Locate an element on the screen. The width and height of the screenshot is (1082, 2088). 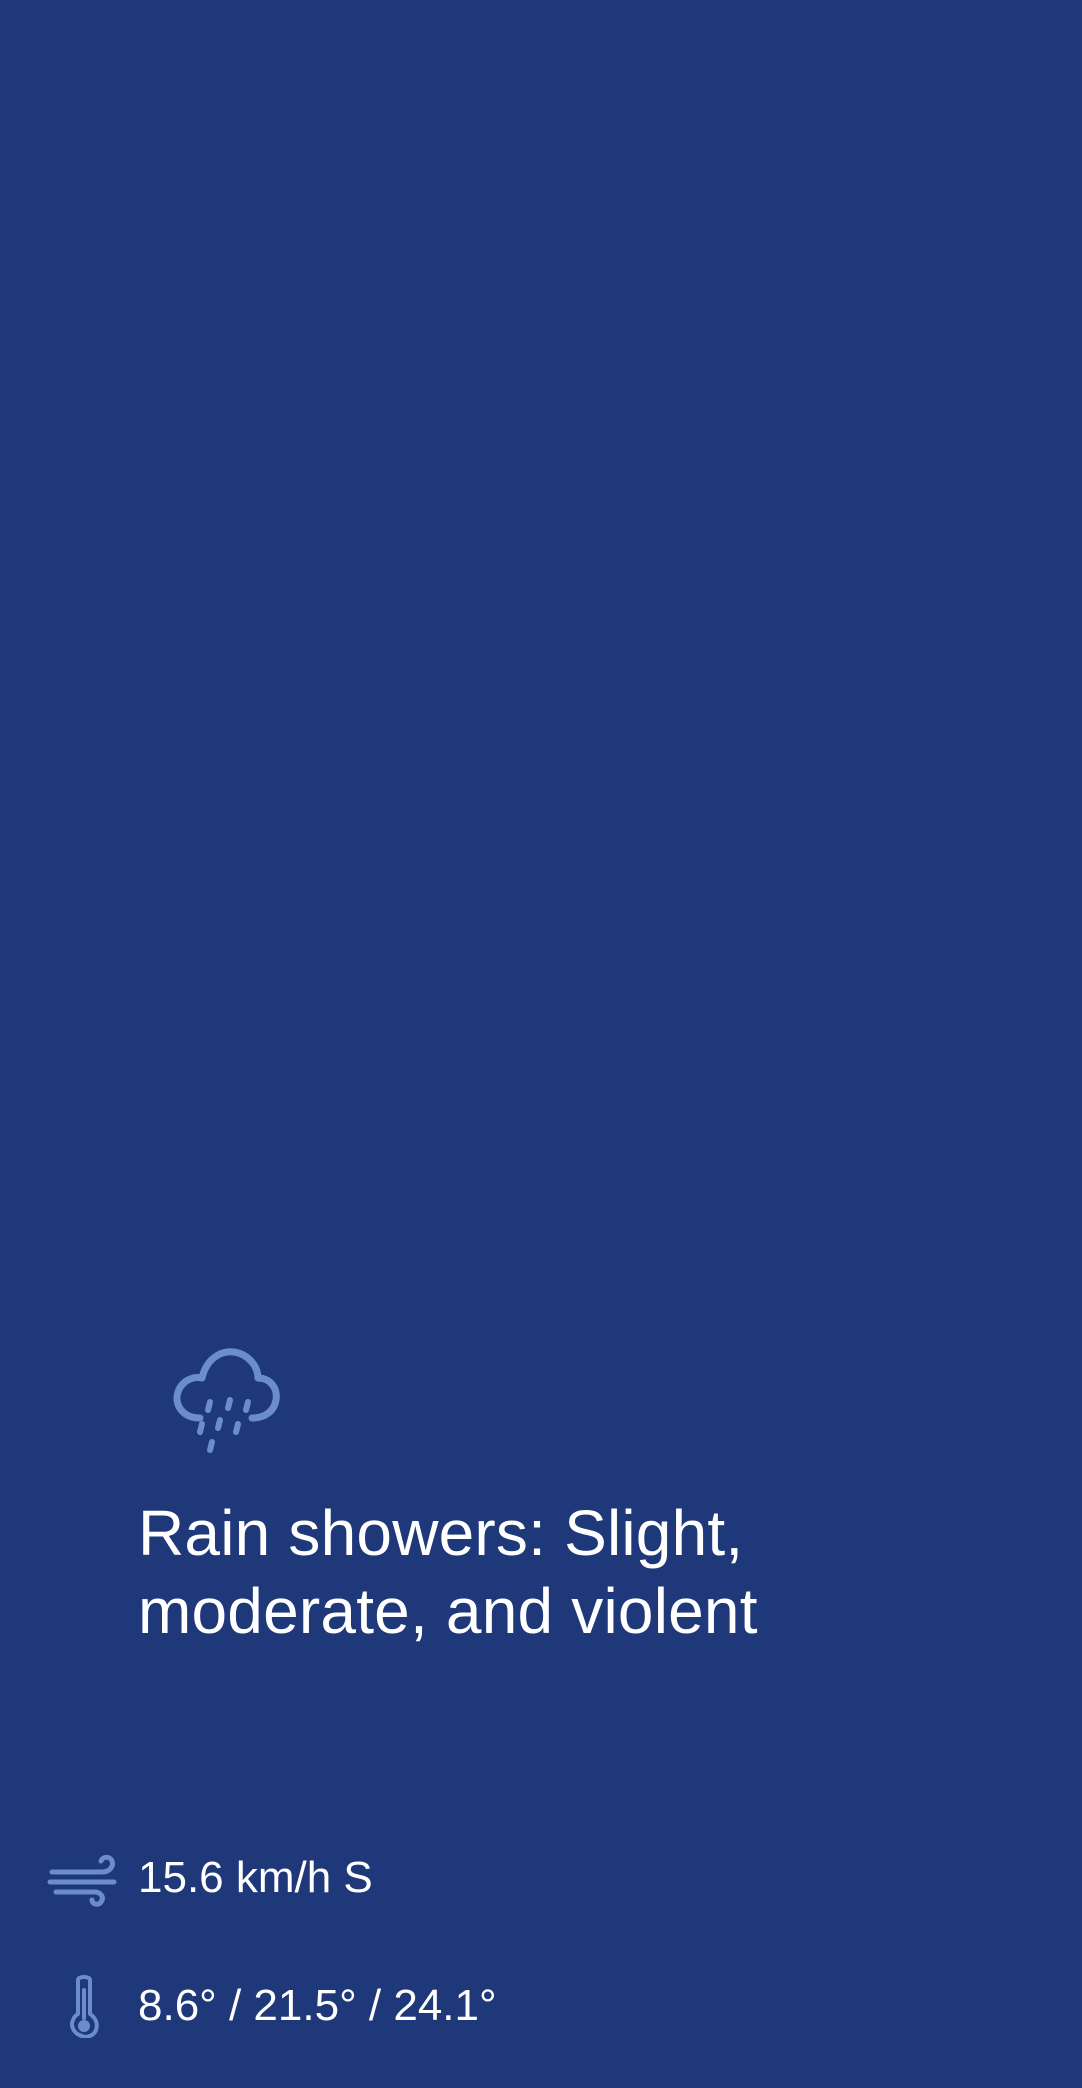
wind-value: 15.6 km/h S is located at coordinates (255, 1877).